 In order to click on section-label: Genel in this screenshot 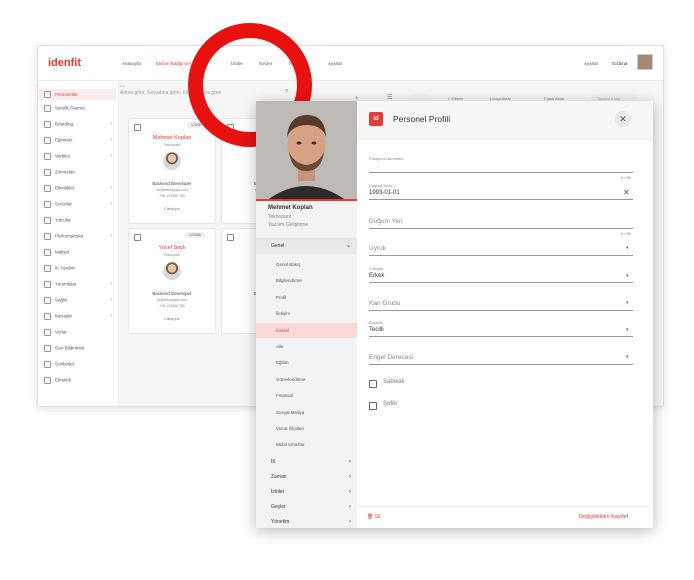, I will do `click(278, 246)`.